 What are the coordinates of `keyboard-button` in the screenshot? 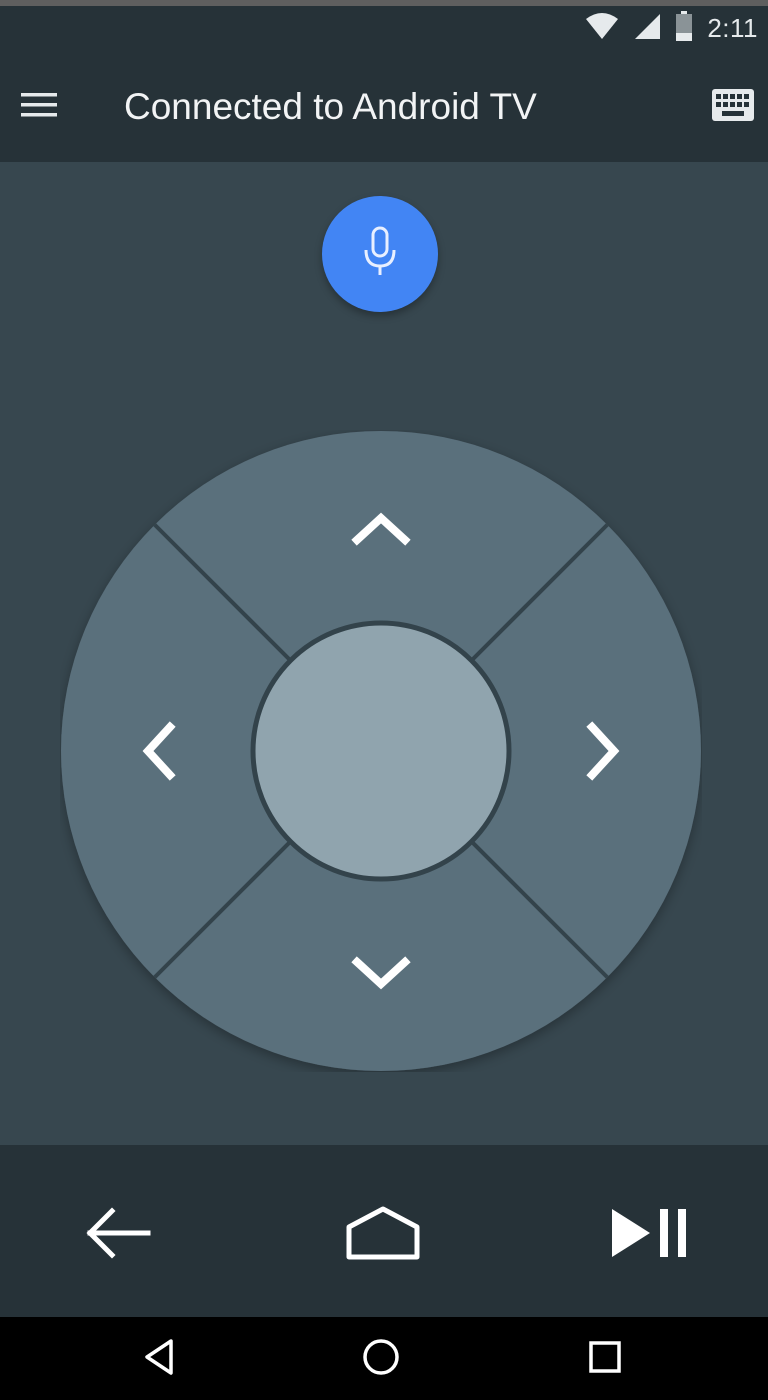 It's located at (733, 107).